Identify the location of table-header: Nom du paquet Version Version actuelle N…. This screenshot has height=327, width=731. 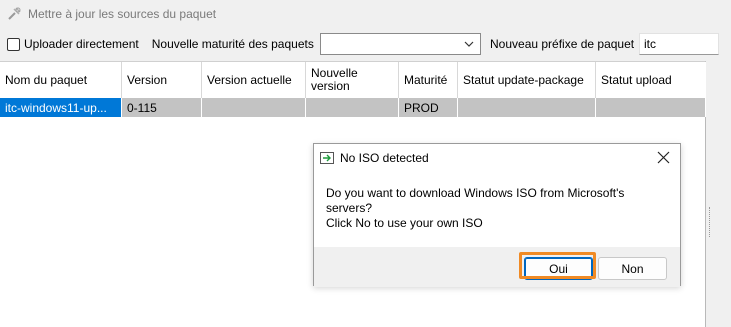
(353, 80).